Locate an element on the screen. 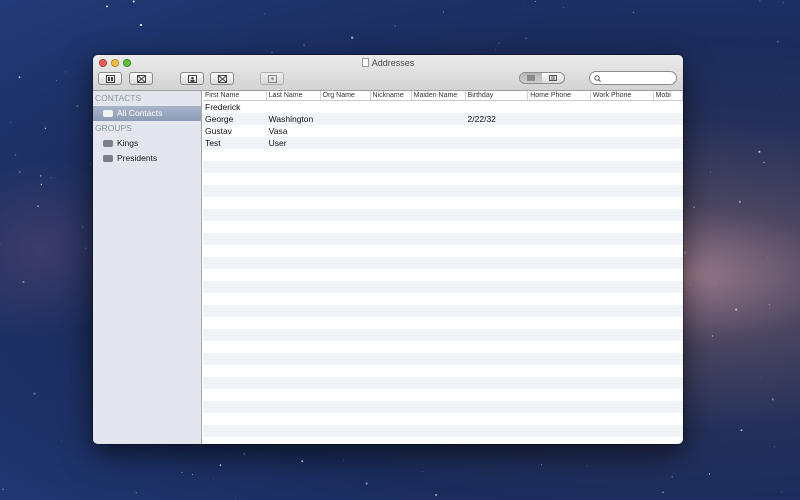 Image resolution: width=800 pixels, height=500 pixels. column-view-button is located at coordinates (553, 78).